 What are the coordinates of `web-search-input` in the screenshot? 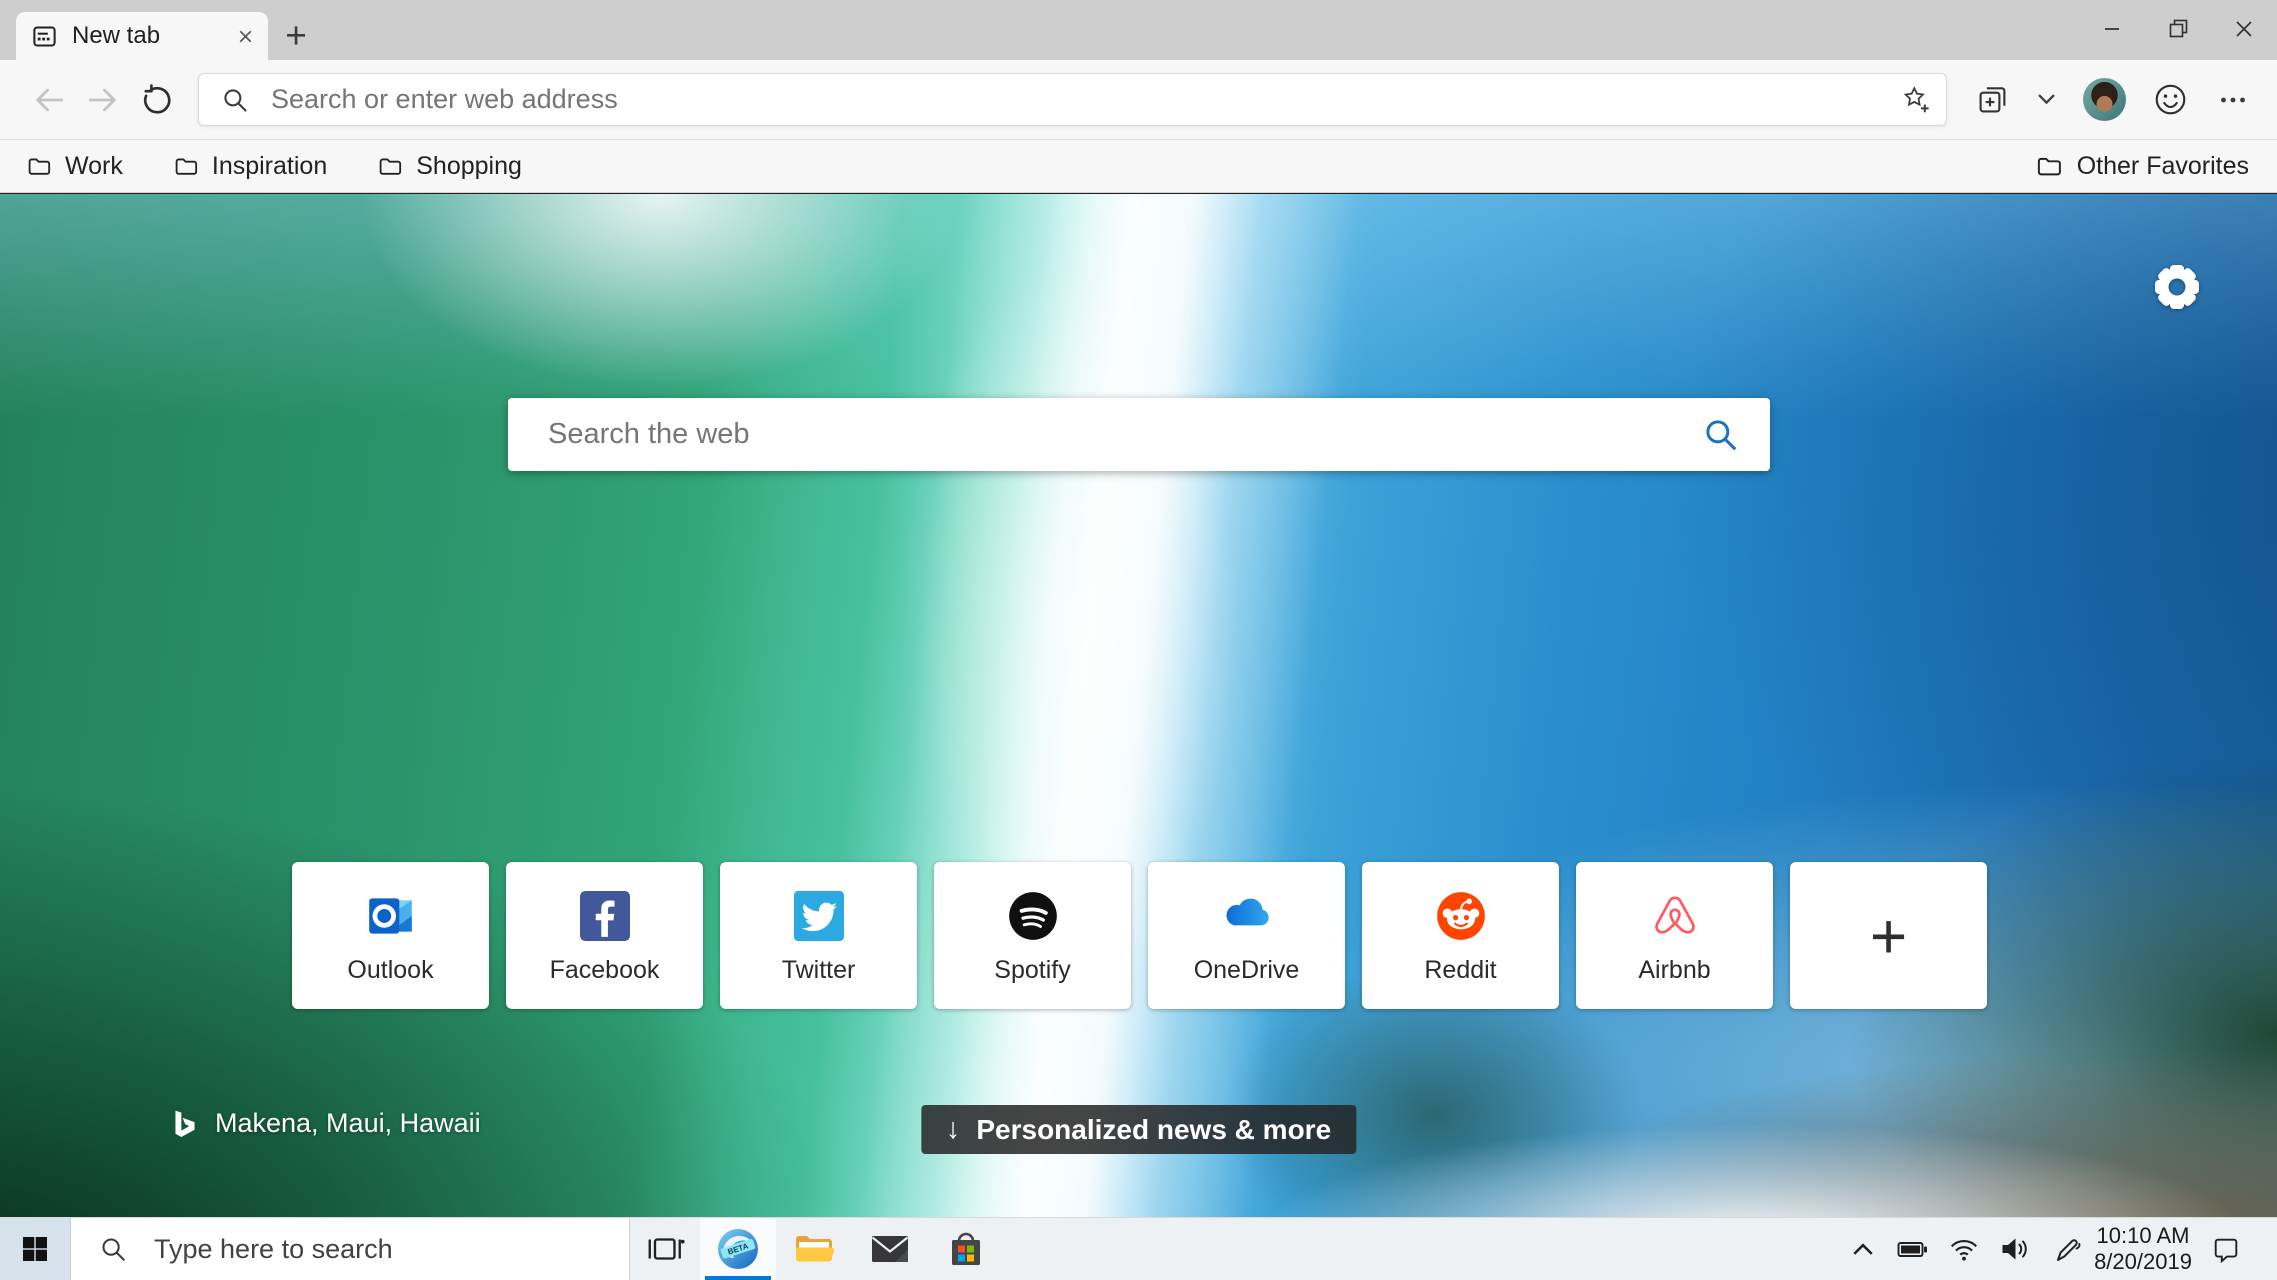 It's located at (1124, 434).